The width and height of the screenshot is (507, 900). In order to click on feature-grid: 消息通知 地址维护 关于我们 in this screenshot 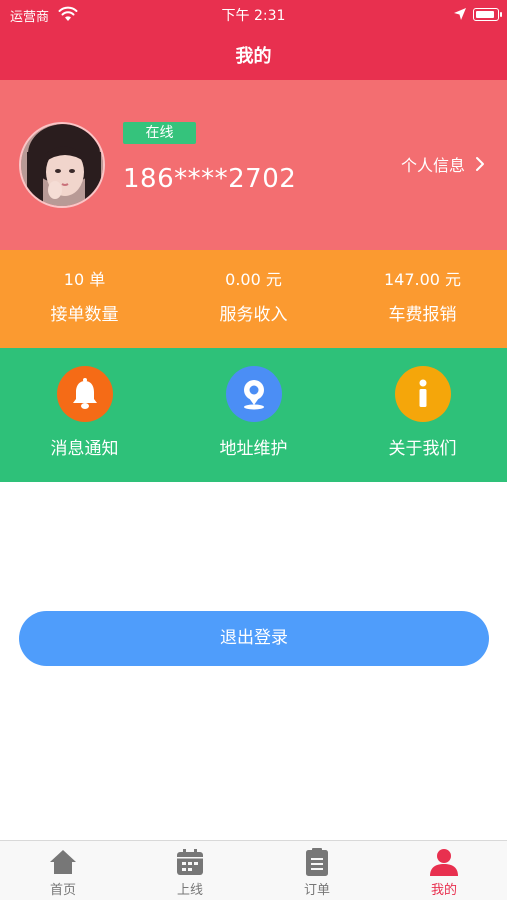, I will do `click(253, 415)`.